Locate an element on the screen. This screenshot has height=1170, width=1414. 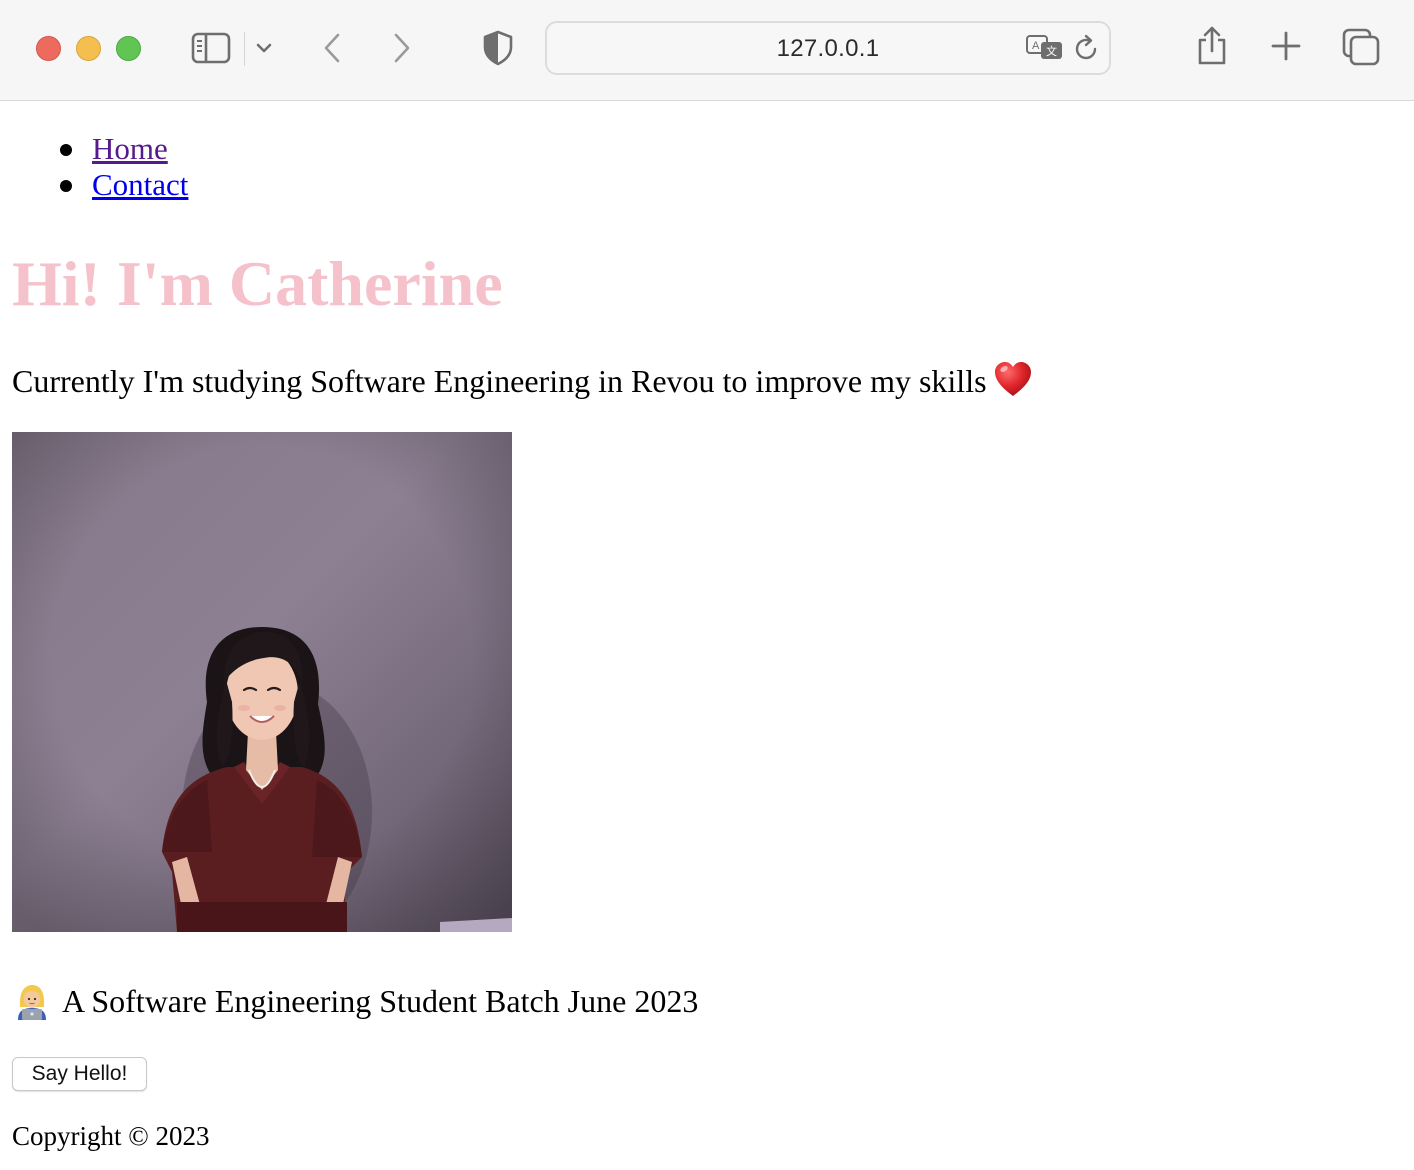
zoom-window-icon is located at coordinates (128, 48).